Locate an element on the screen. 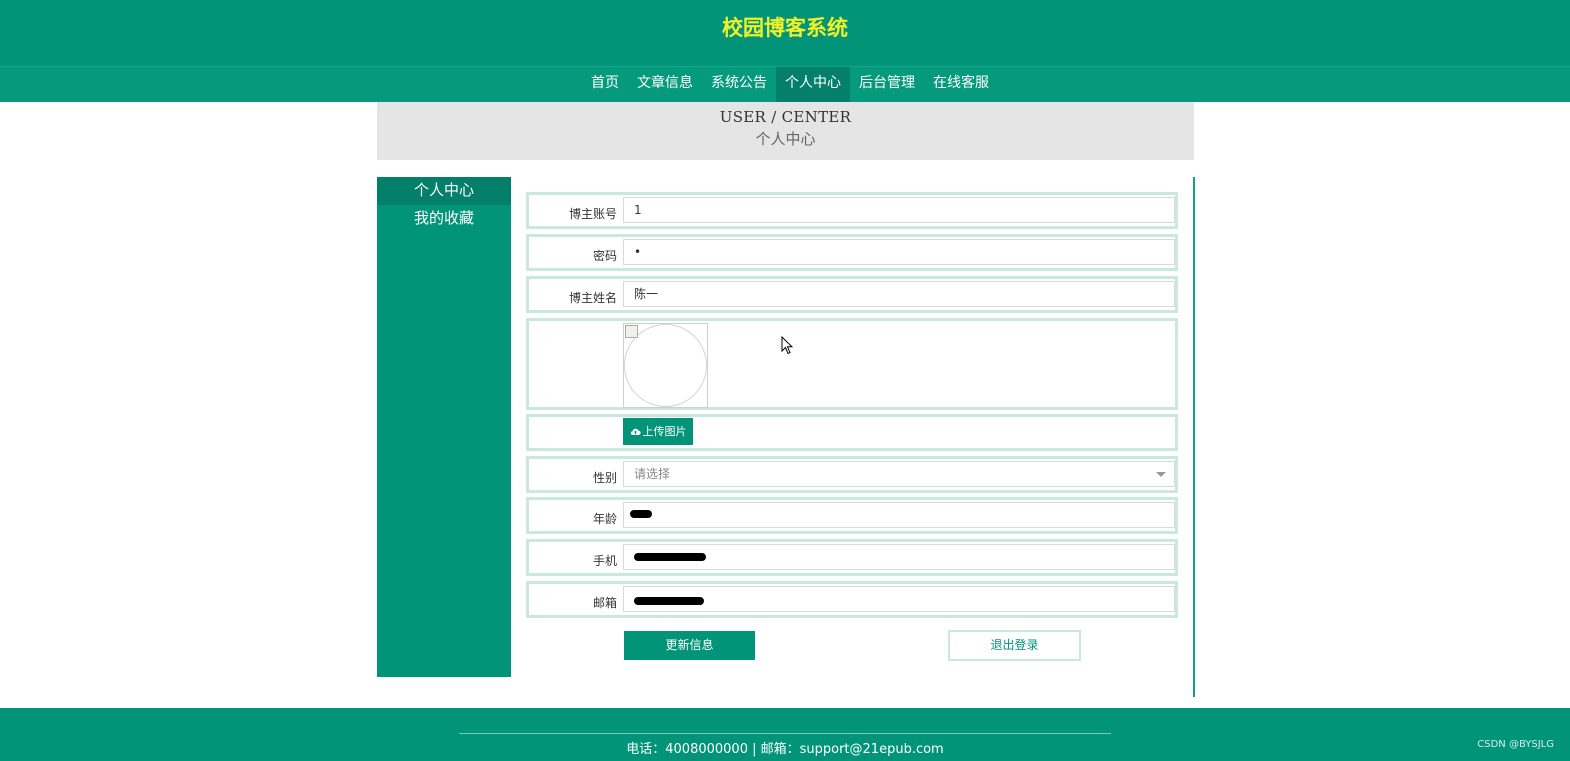  form-row-email: 邮箱 is located at coordinates (852, 599).